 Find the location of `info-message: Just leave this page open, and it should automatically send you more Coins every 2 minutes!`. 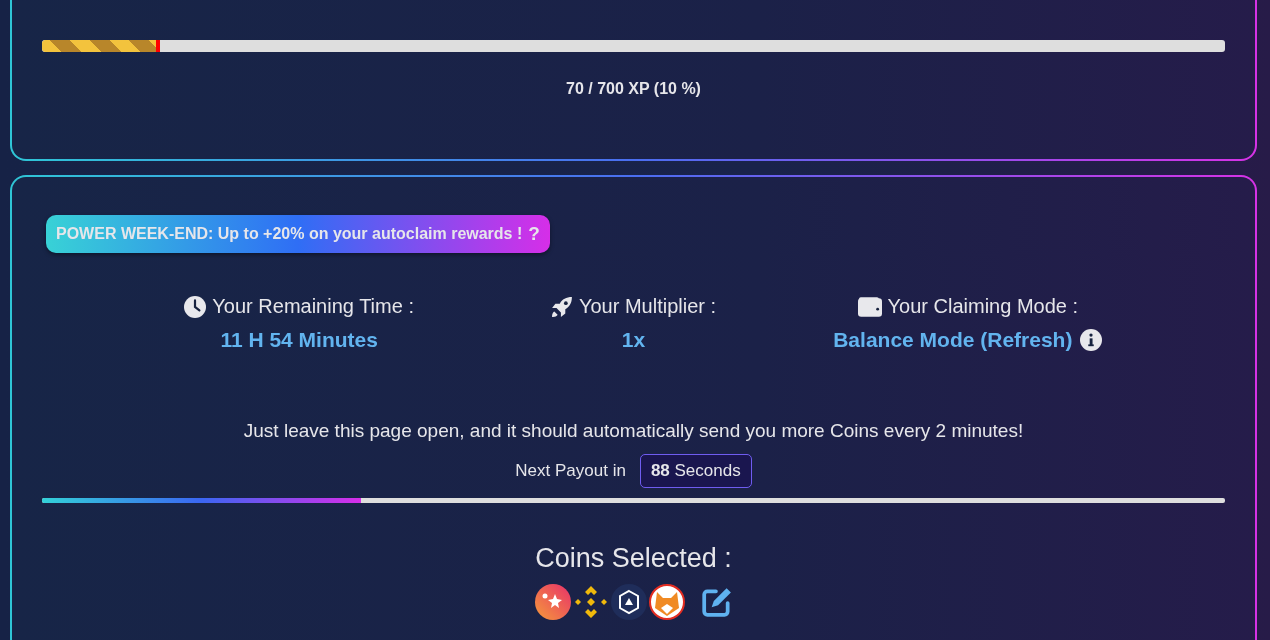

info-message: Just leave this page open, and it should automatically send you more Coins every 2 minutes! is located at coordinates (633, 431).